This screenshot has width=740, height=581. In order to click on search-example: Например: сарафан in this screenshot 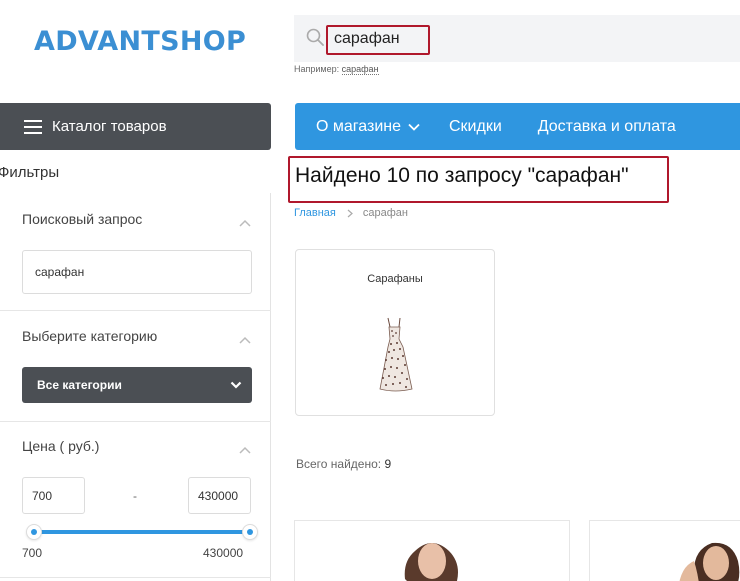, I will do `click(336, 69)`.